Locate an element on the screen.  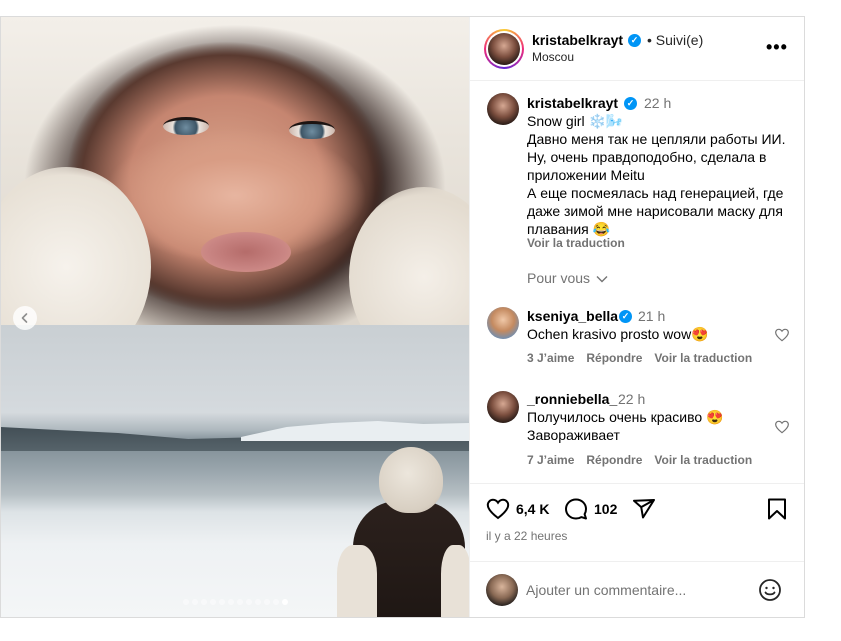
more-horizontal-icon: ••• is located at coordinates (777, 47).